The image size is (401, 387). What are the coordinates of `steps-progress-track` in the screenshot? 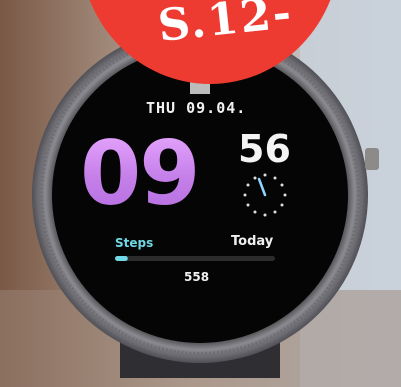 It's located at (195, 258).